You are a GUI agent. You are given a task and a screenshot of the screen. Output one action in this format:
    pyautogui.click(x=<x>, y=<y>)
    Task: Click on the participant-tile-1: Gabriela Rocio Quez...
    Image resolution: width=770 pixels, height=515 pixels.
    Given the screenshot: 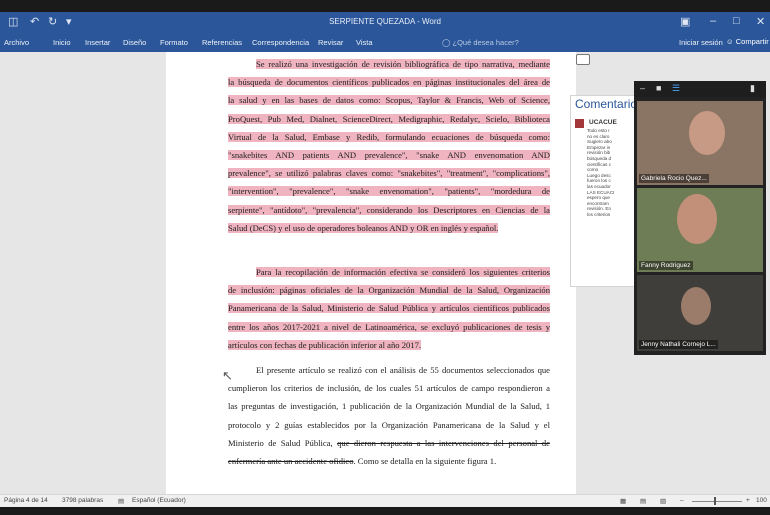 What is the action you would take?
    pyautogui.click(x=700, y=143)
    